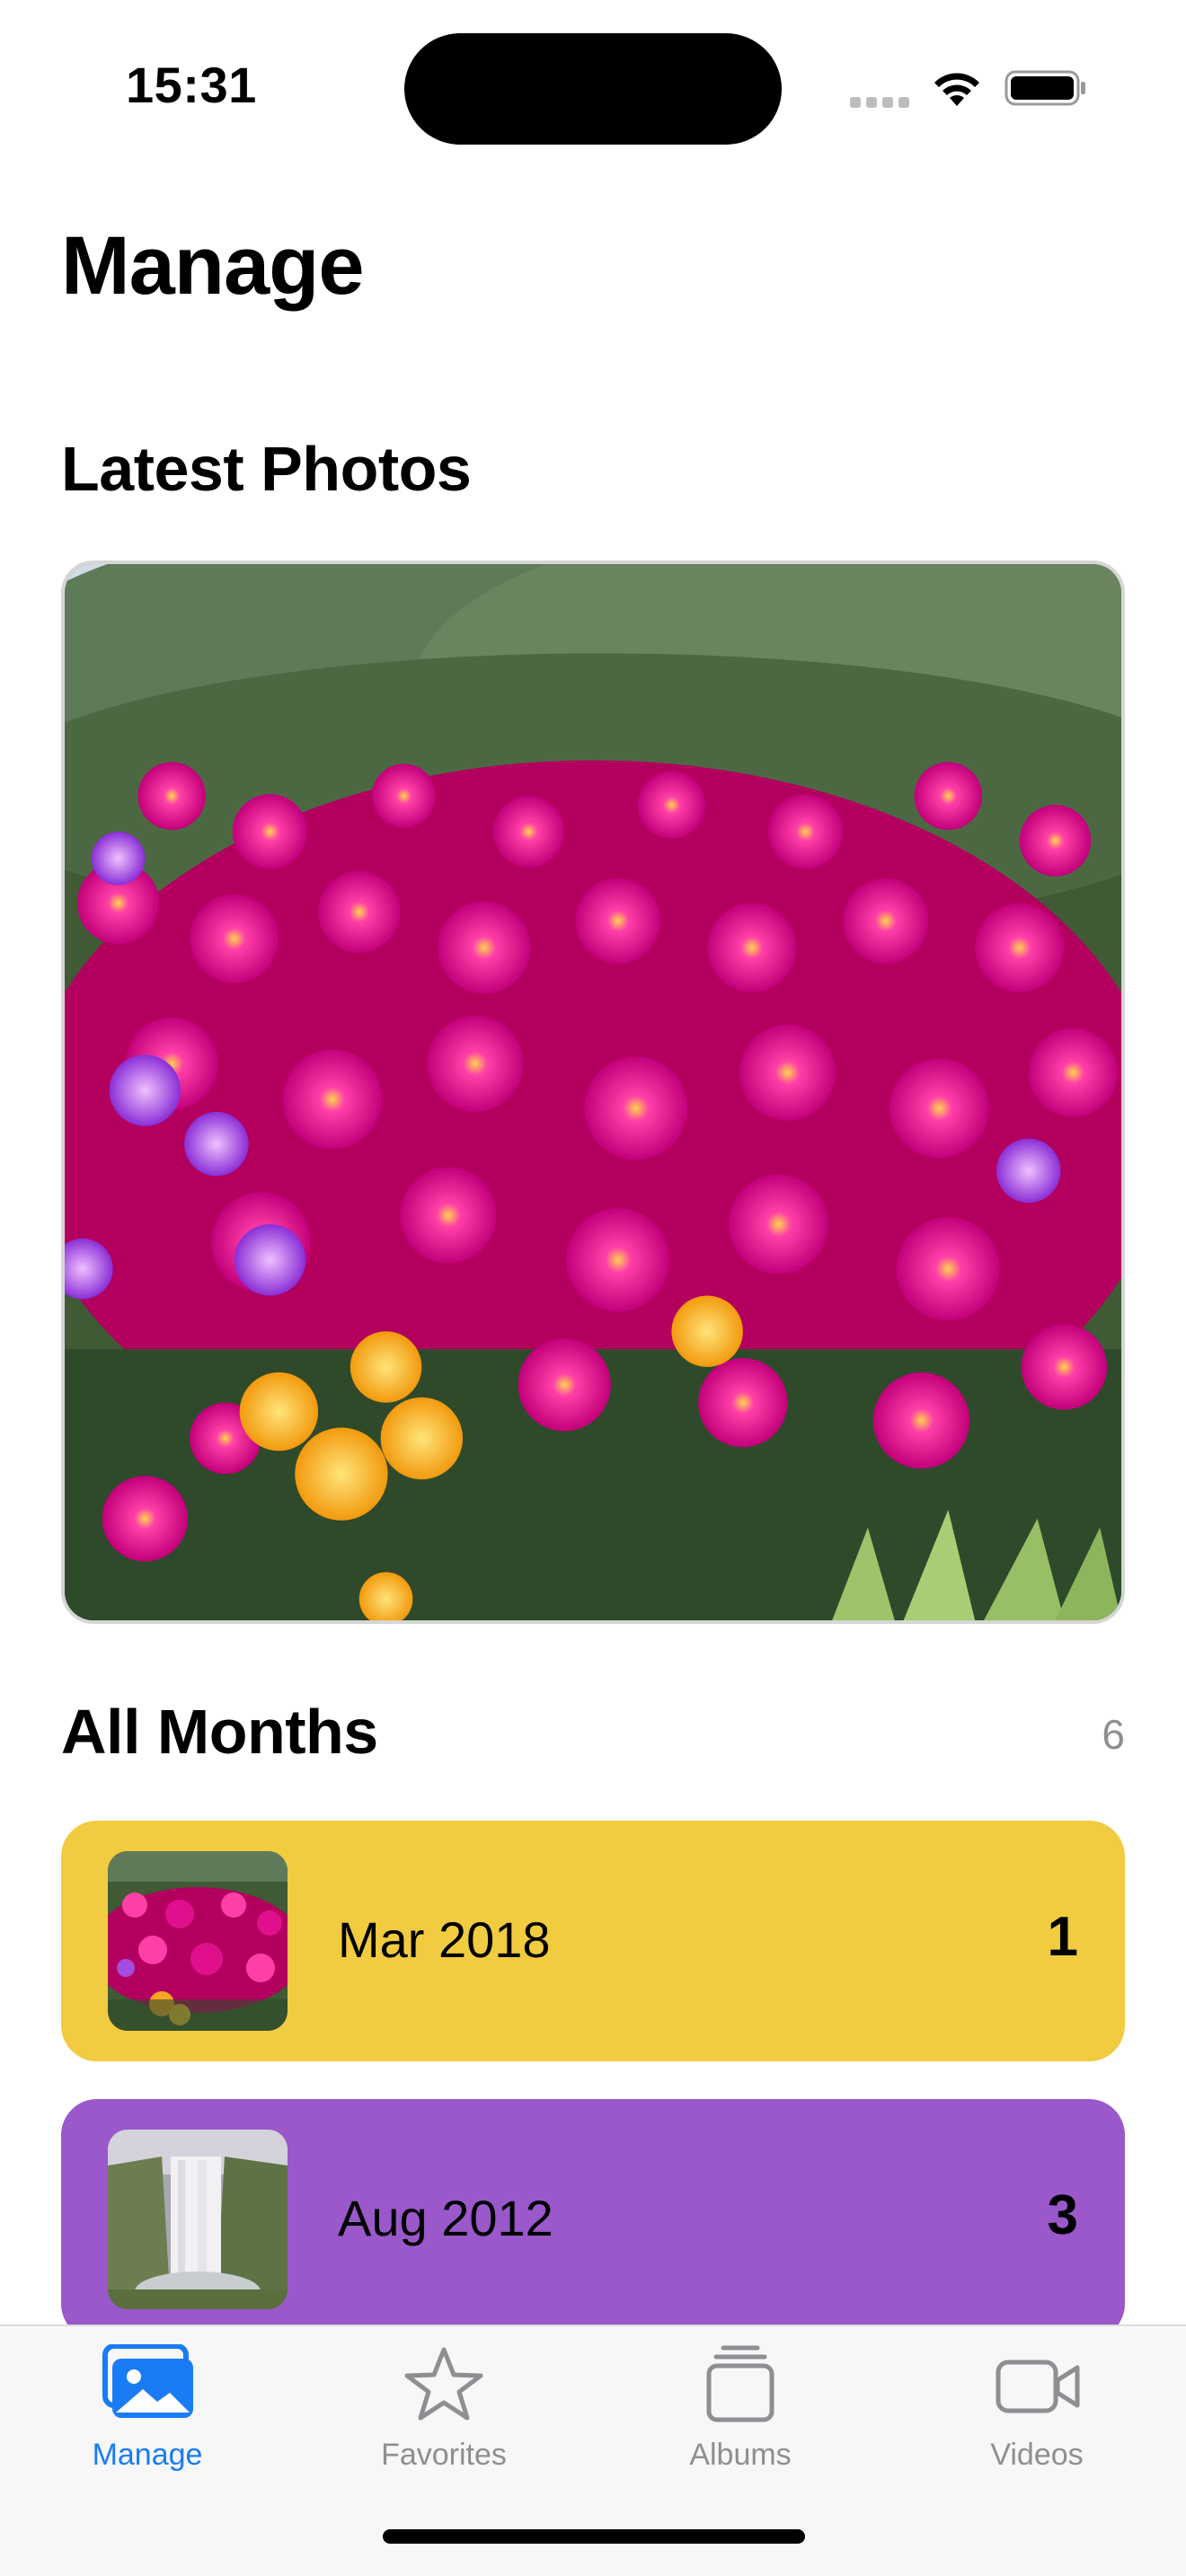  What do you see at coordinates (147, 2455) in the screenshot?
I see `tab-label: Manage` at bounding box center [147, 2455].